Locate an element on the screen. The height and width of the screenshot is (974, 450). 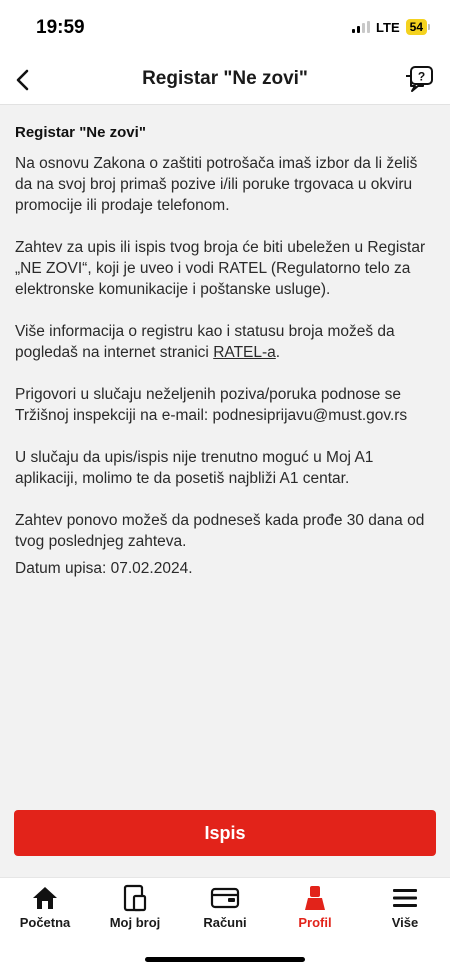
battery-level: 54 is located at coordinates (416, 27).